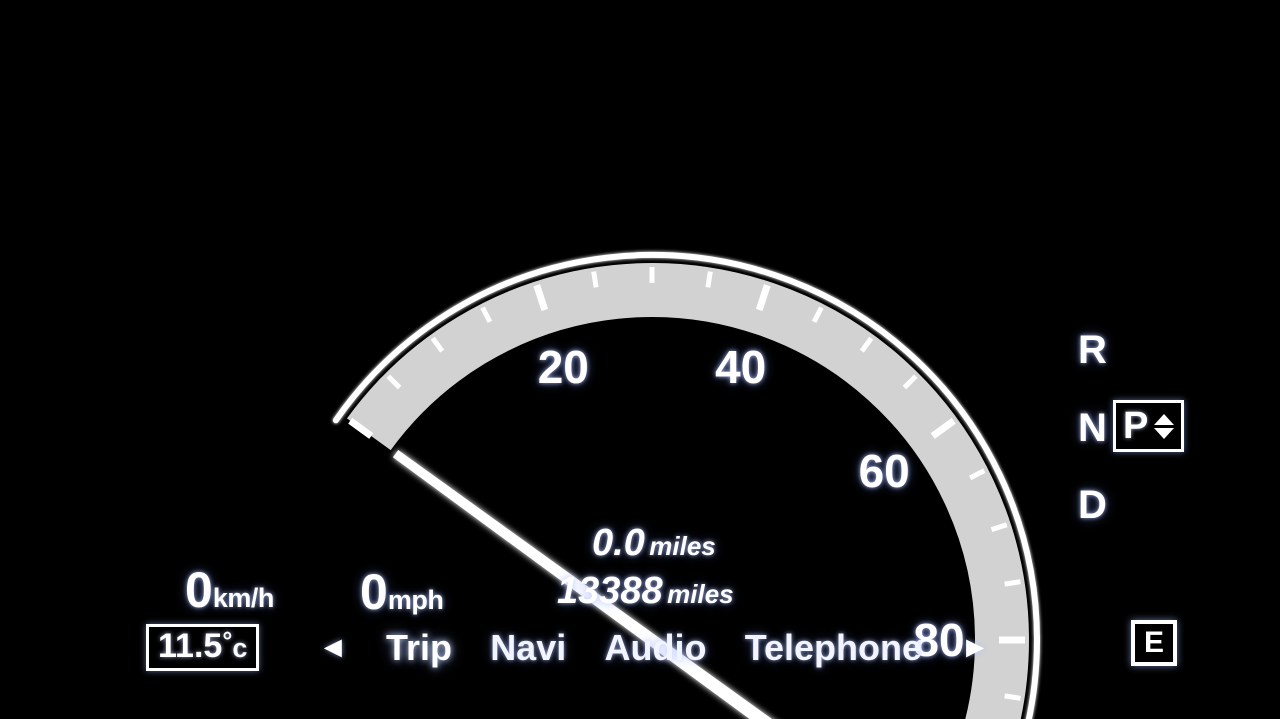 The height and width of the screenshot is (719, 1280). I want to click on gauge-label-20: 20, so click(563, 367).